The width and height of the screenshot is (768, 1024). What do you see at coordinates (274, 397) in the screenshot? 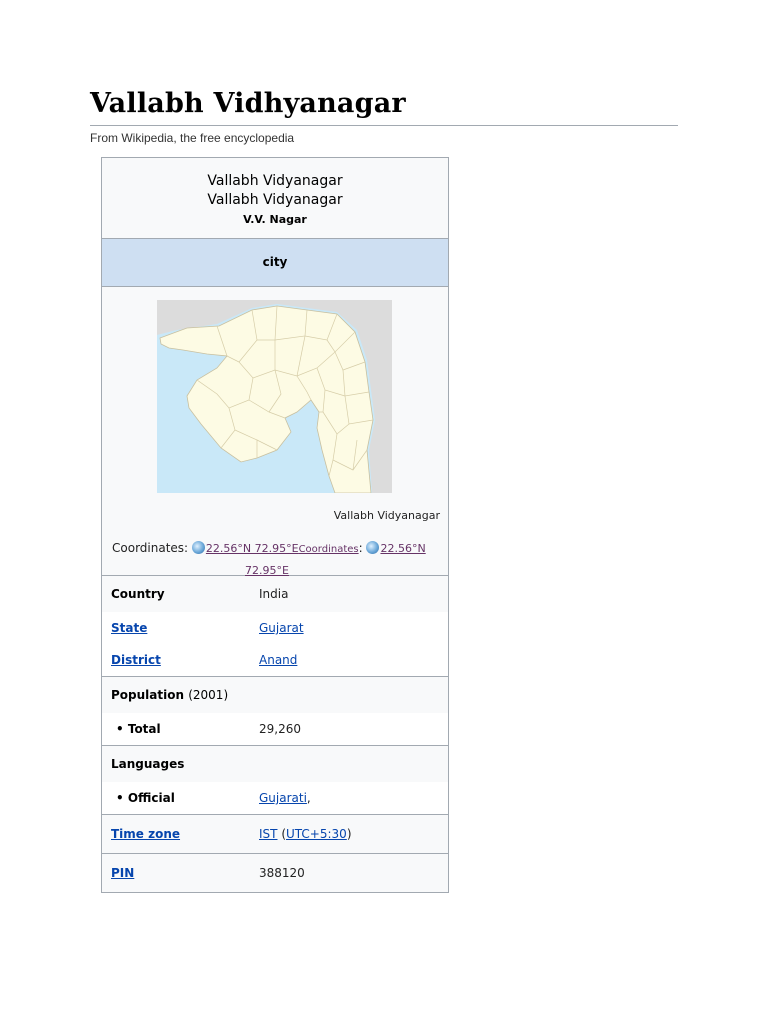
I see `locator-map` at bounding box center [274, 397].